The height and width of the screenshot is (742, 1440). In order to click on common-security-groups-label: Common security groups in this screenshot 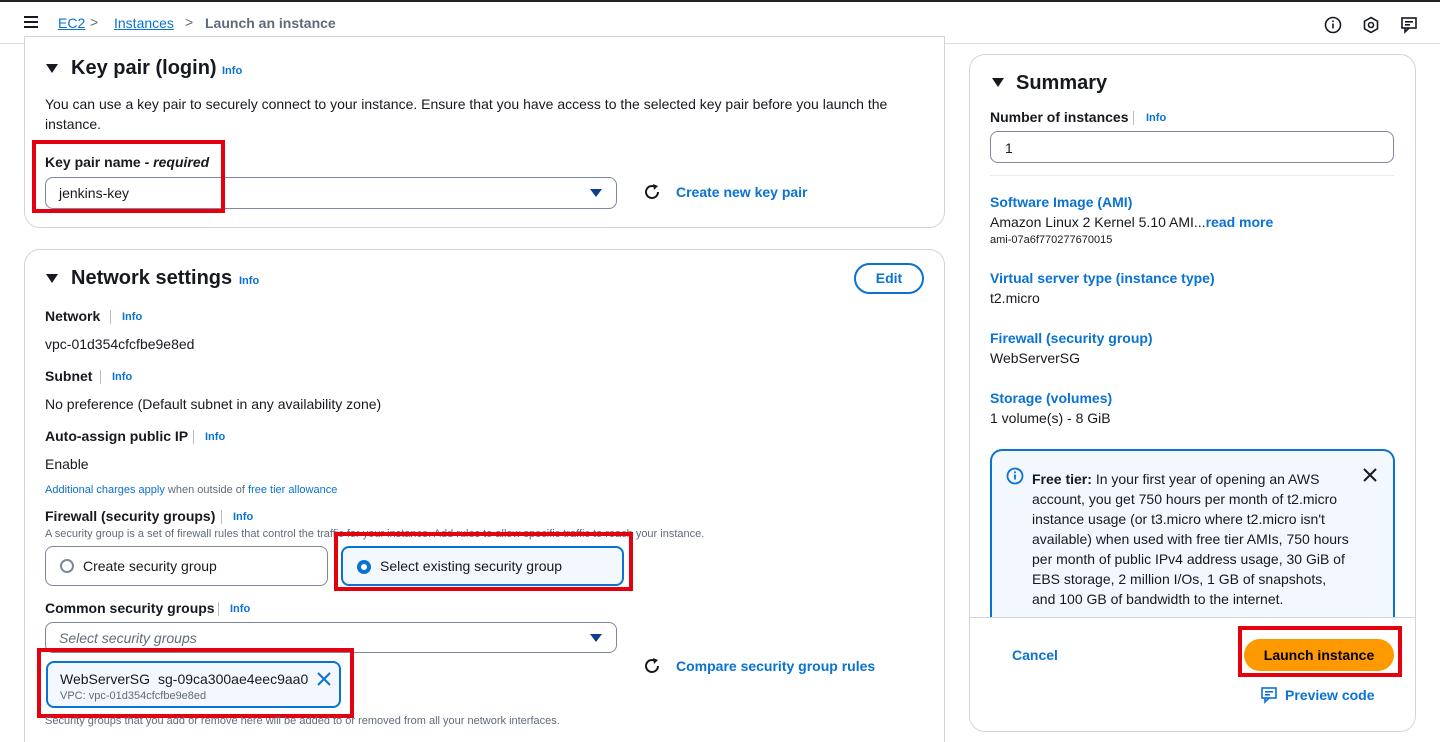, I will do `click(130, 608)`.